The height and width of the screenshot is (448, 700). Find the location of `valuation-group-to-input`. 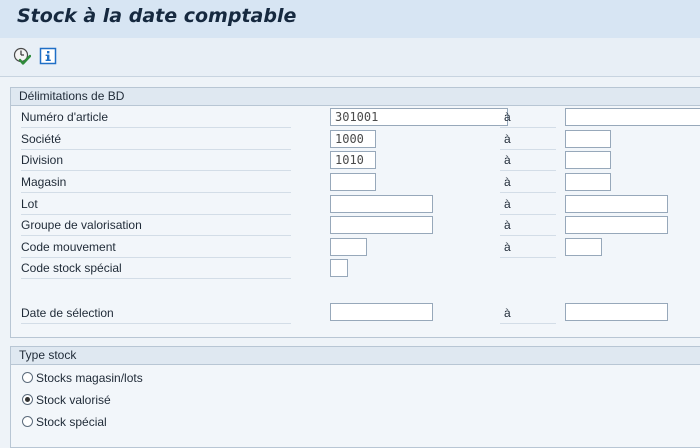

valuation-group-to-input is located at coordinates (616, 225).